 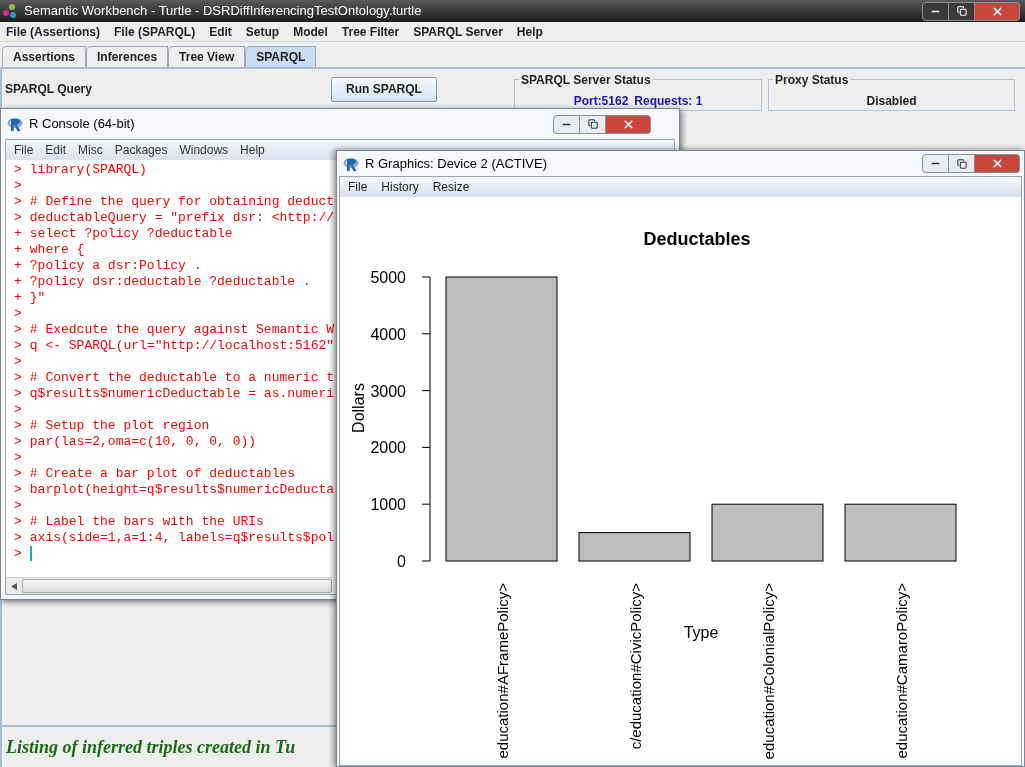 I want to click on code-line: select ?policy ?deductable, so click(x=131, y=234).